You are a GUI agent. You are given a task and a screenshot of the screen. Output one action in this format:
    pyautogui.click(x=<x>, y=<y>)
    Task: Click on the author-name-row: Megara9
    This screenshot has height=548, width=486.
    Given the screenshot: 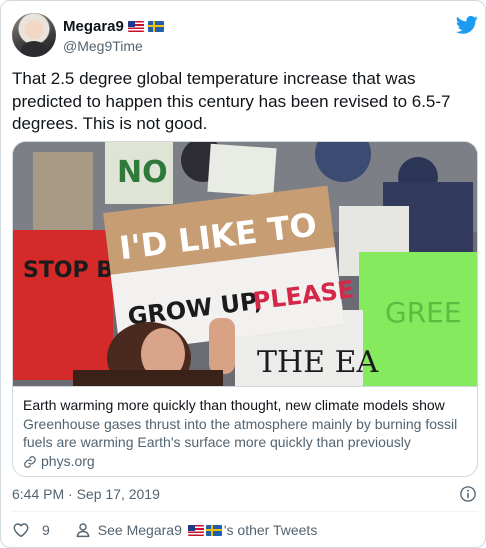 What is the action you would take?
    pyautogui.click(x=113, y=26)
    